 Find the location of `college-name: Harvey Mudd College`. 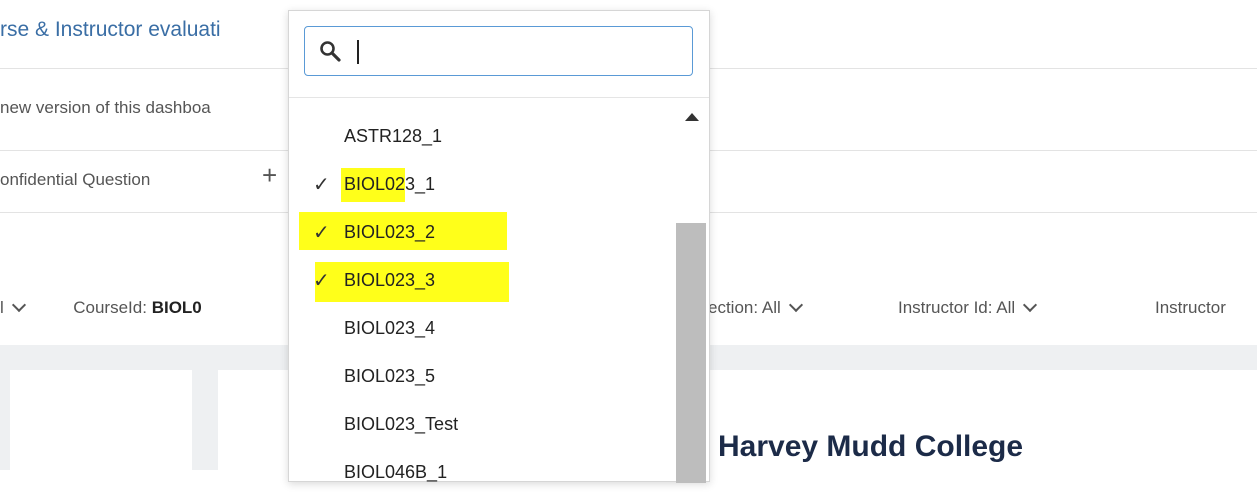

college-name: Harvey Mudd College is located at coordinates (871, 446).